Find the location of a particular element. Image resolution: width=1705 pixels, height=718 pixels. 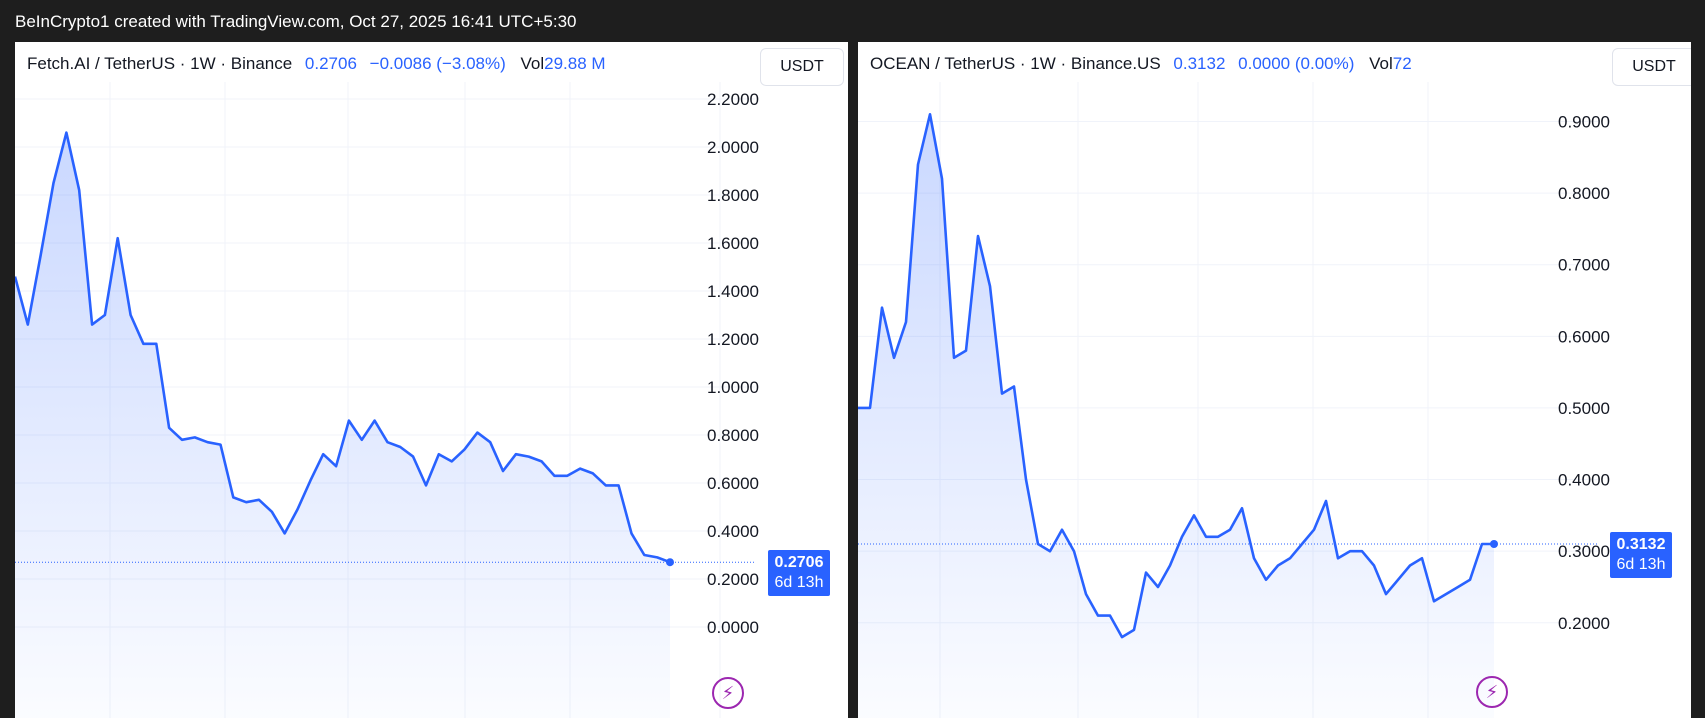

y-tick-label: 0.9000 is located at coordinates (1584, 121).